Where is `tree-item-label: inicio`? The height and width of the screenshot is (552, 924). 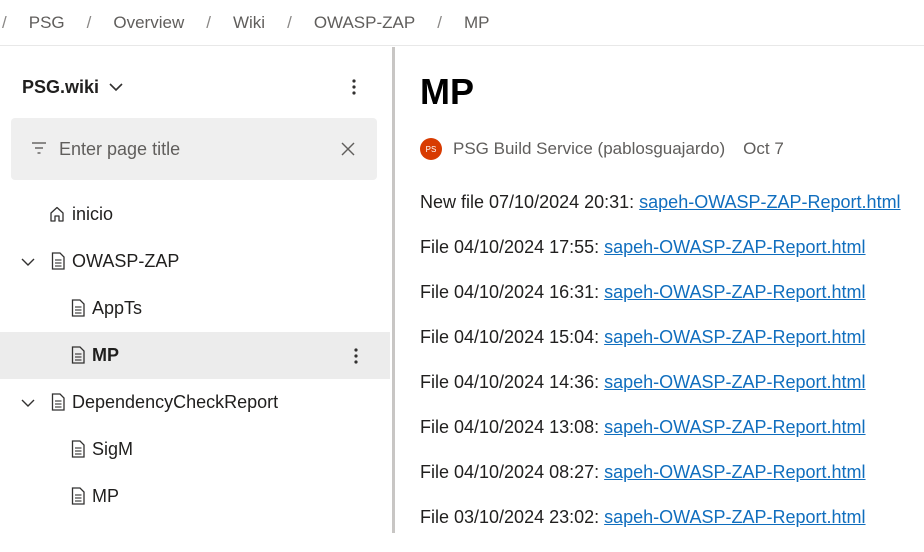 tree-item-label: inicio is located at coordinates (93, 214).